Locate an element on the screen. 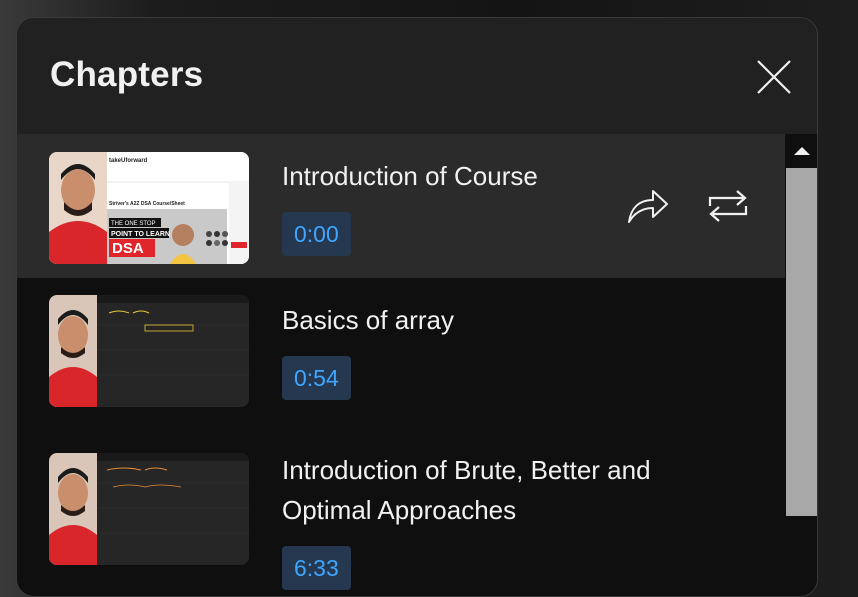  chapter-timestamp: 0:00 is located at coordinates (316, 234).